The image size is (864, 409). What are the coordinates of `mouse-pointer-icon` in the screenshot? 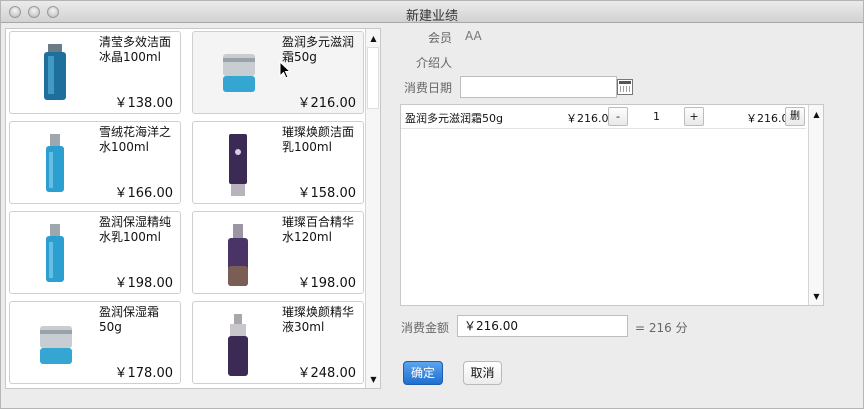 It's located at (285, 70).